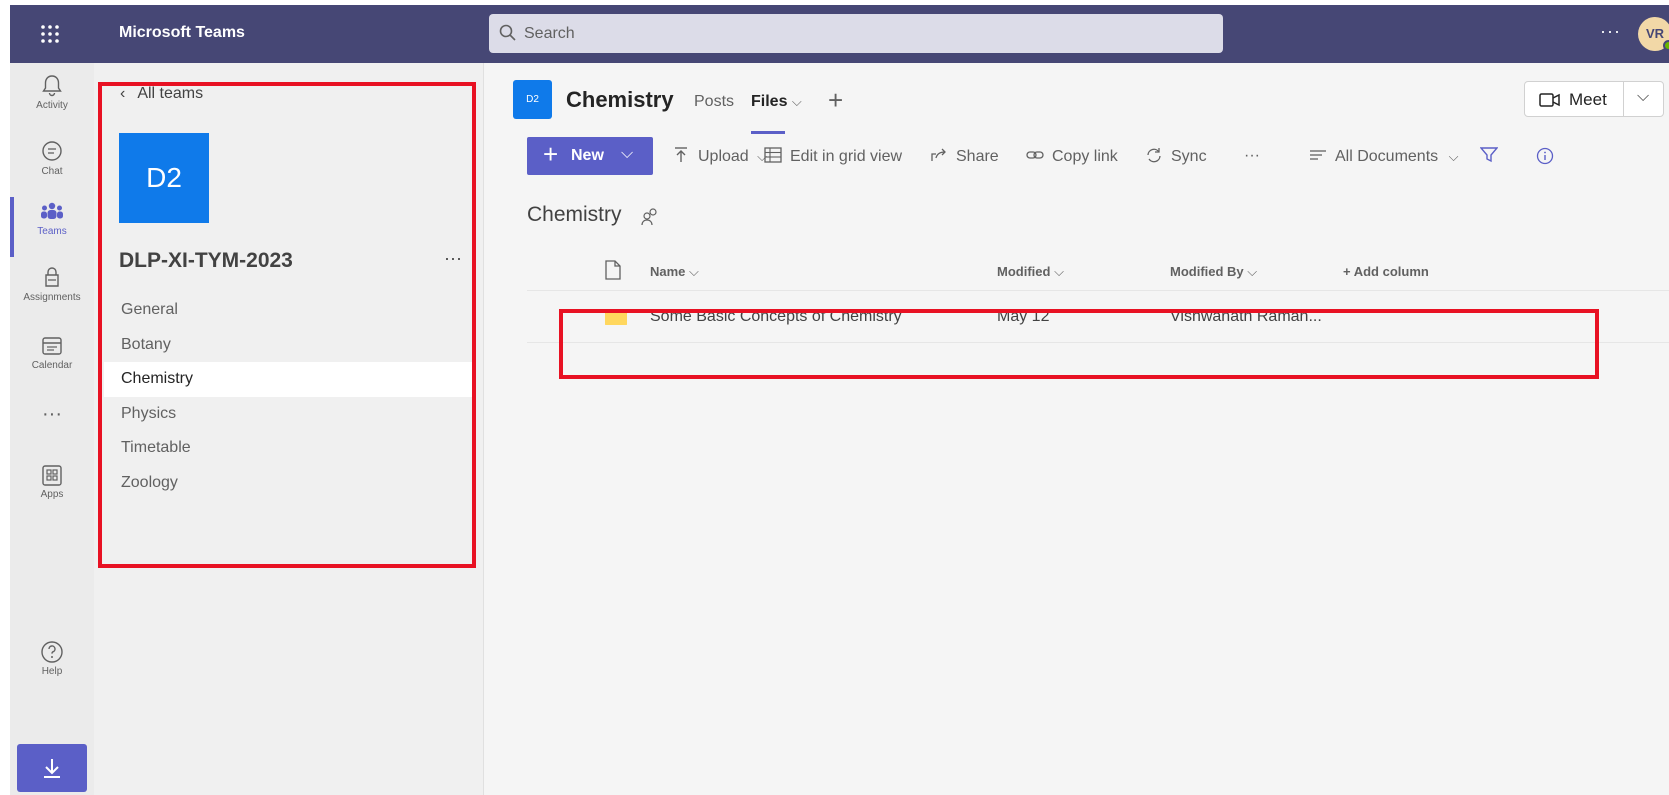  Describe the element at coordinates (1085, 156) in the screenshot. I see `copy-link-label: Copy link` at that location.